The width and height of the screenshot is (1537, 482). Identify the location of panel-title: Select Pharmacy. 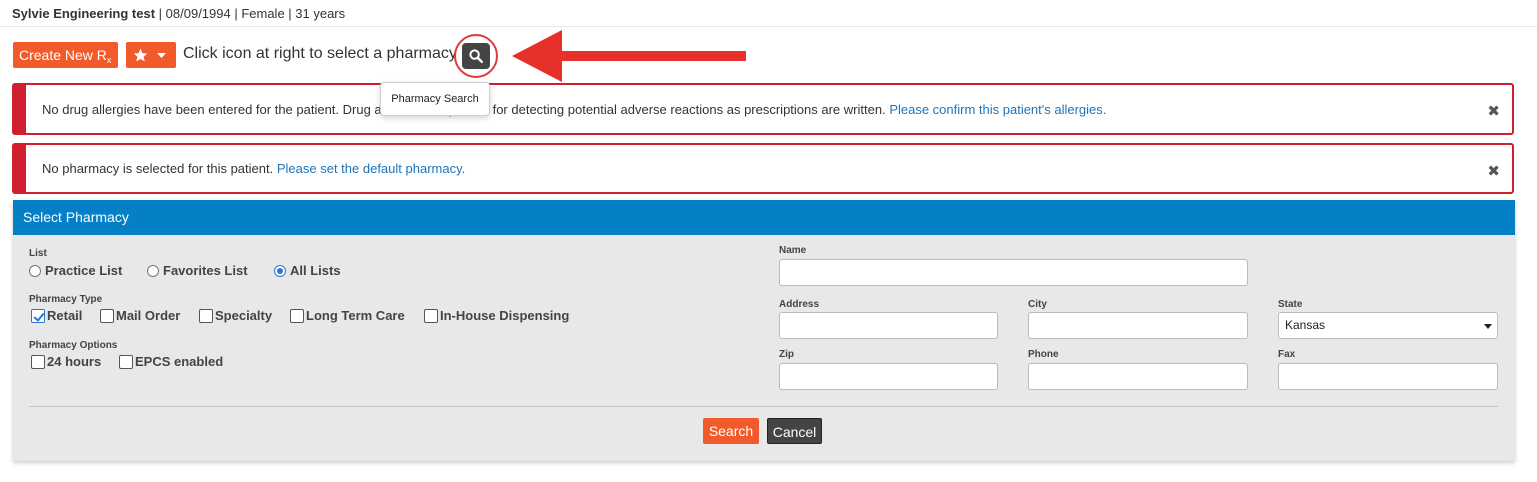
(764, 217).